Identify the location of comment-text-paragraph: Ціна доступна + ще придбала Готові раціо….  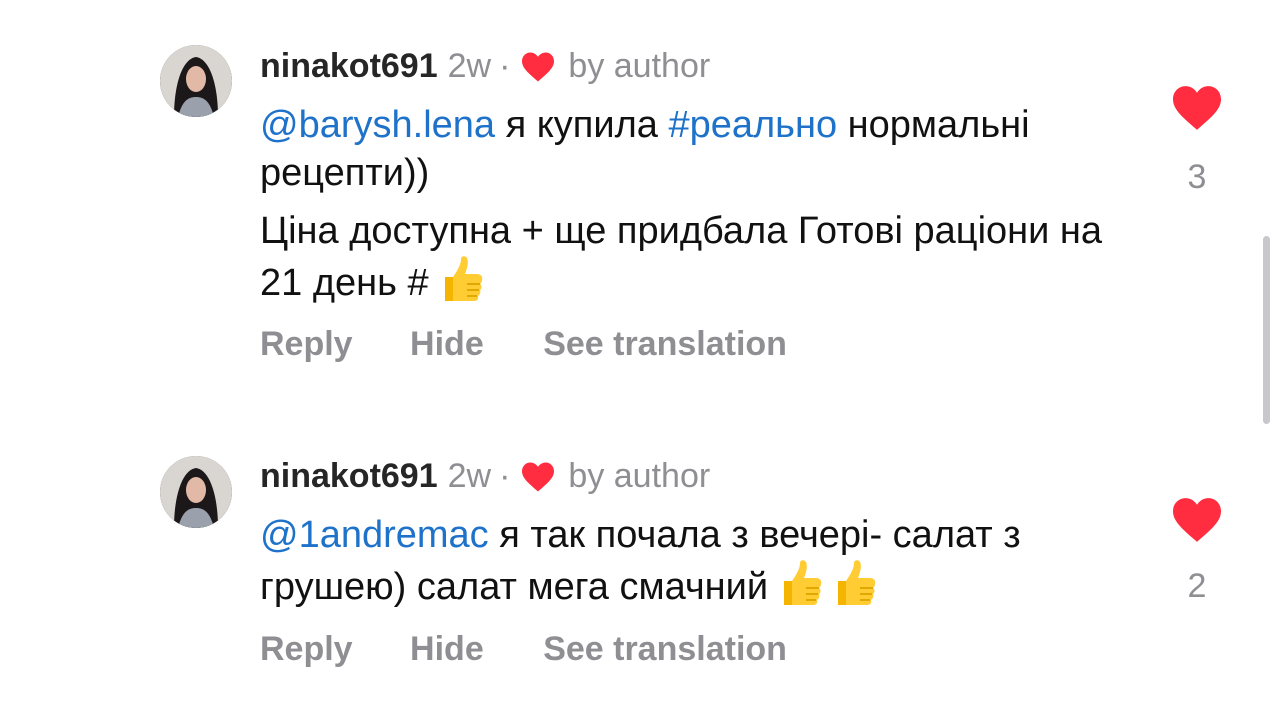
(690, 257).